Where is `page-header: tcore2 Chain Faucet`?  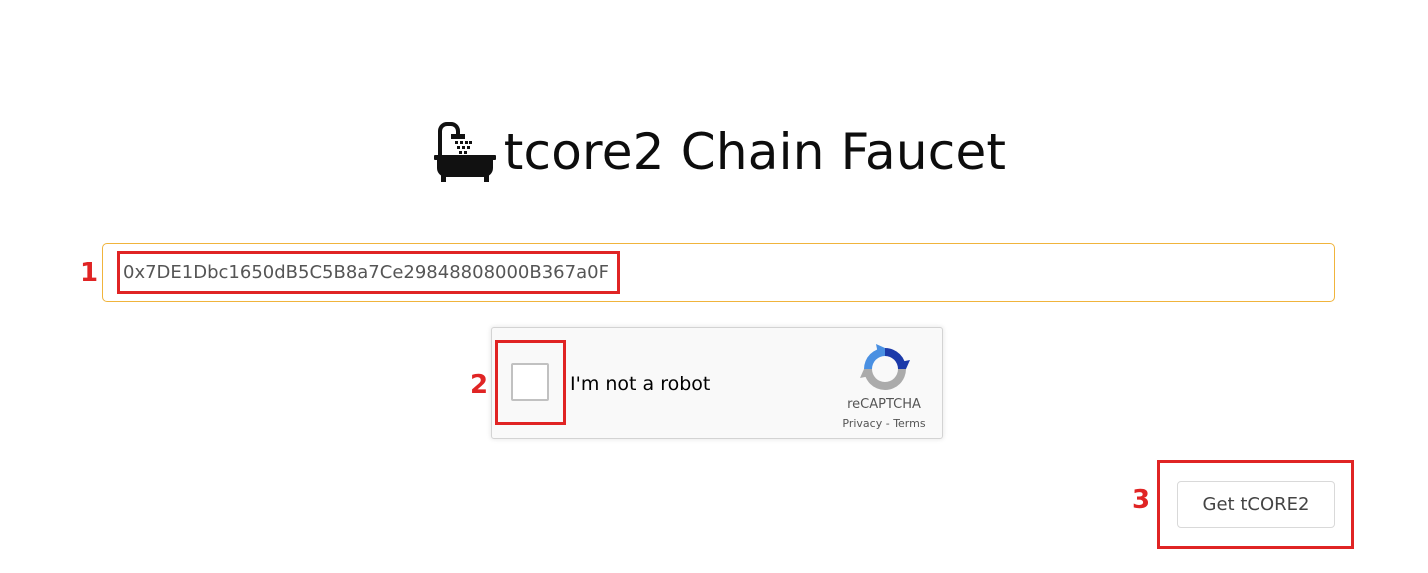 page-header: tcore2 Chain Faucet is located at coordinates (714, 152).